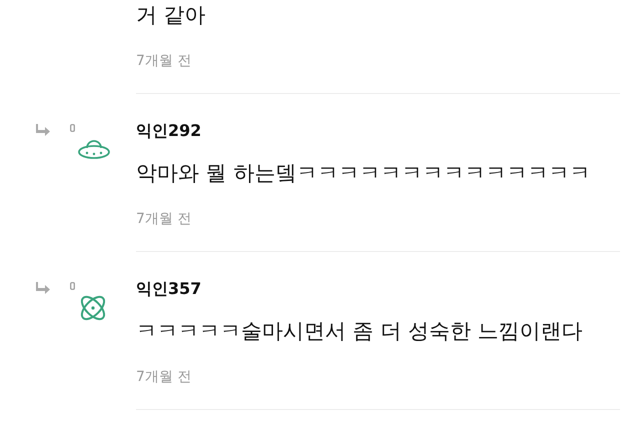  I want to click on user-name: 익인357, so click(169, 289).